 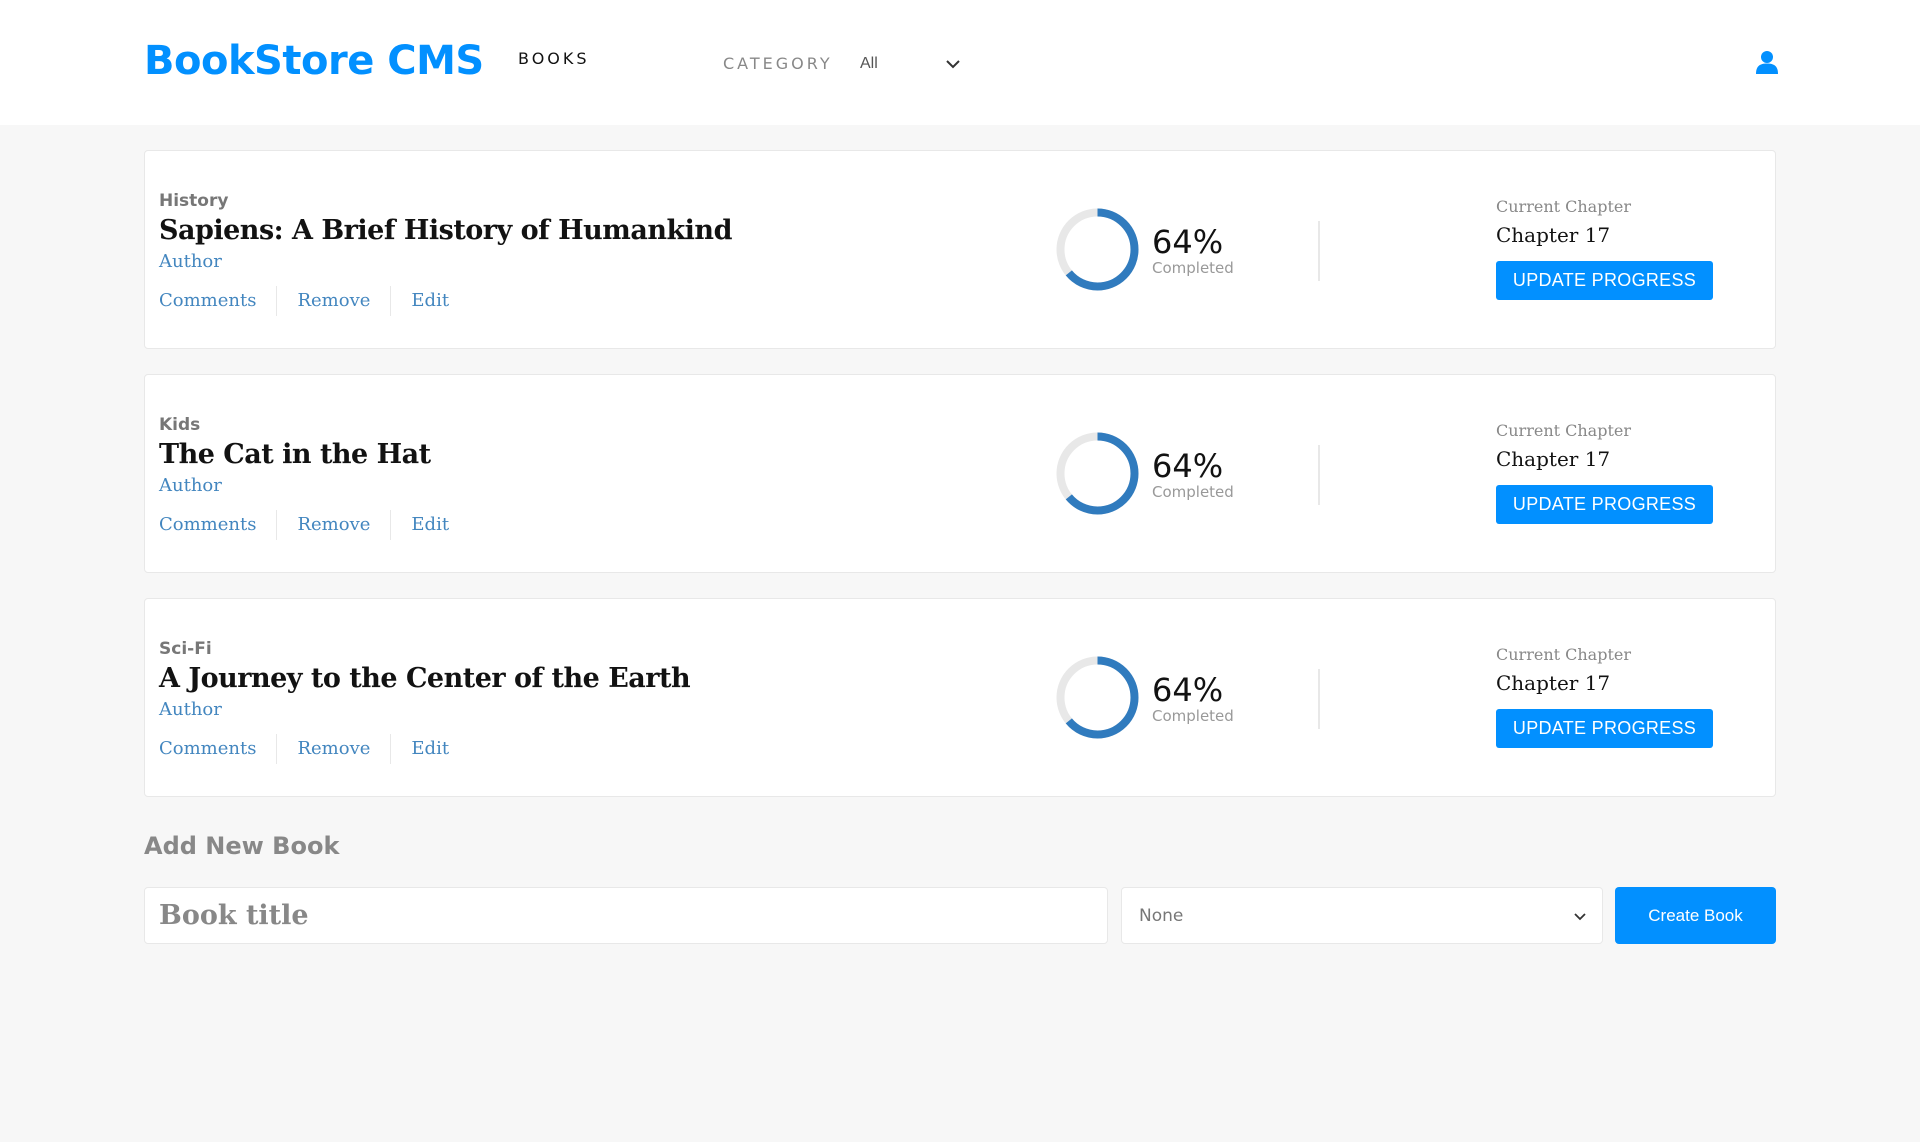 I want to click on book-title: A Journey to the Center of the Earth, so click(x=425, y=678).